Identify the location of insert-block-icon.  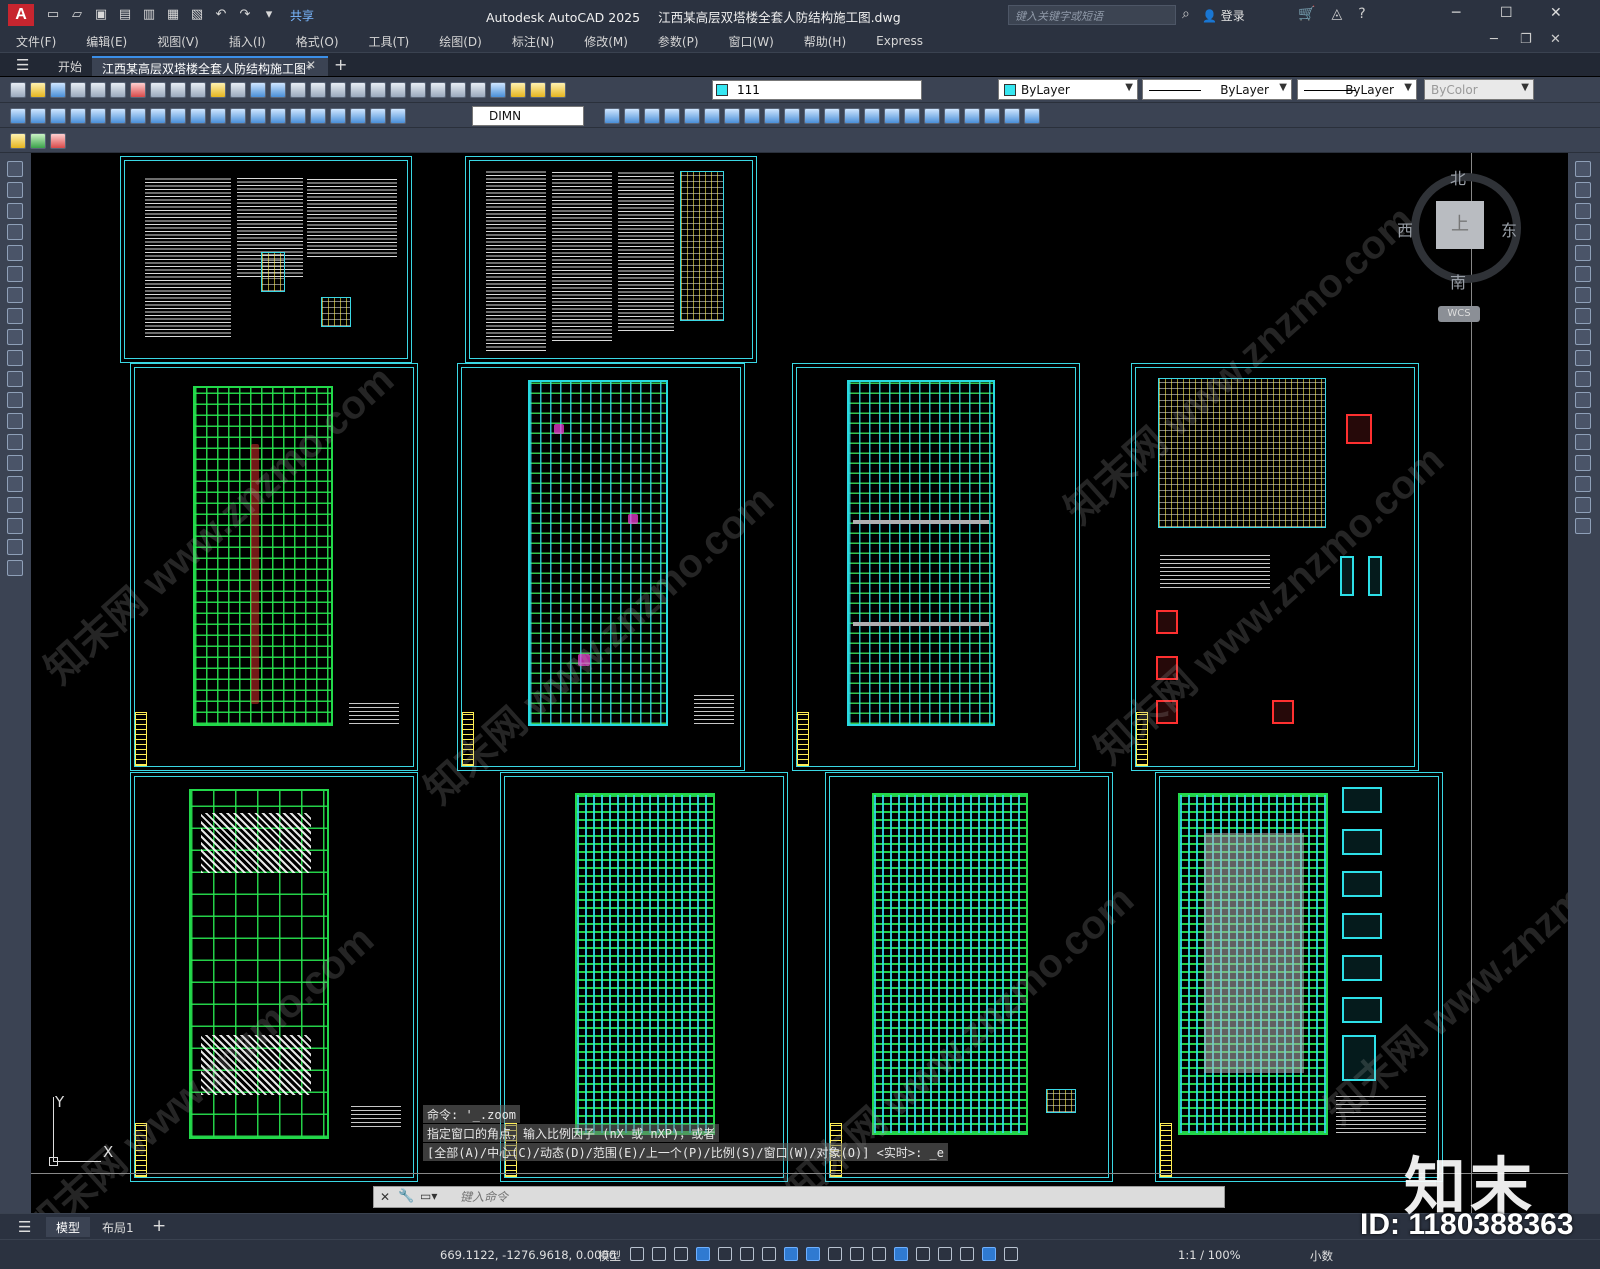
(15, 400).